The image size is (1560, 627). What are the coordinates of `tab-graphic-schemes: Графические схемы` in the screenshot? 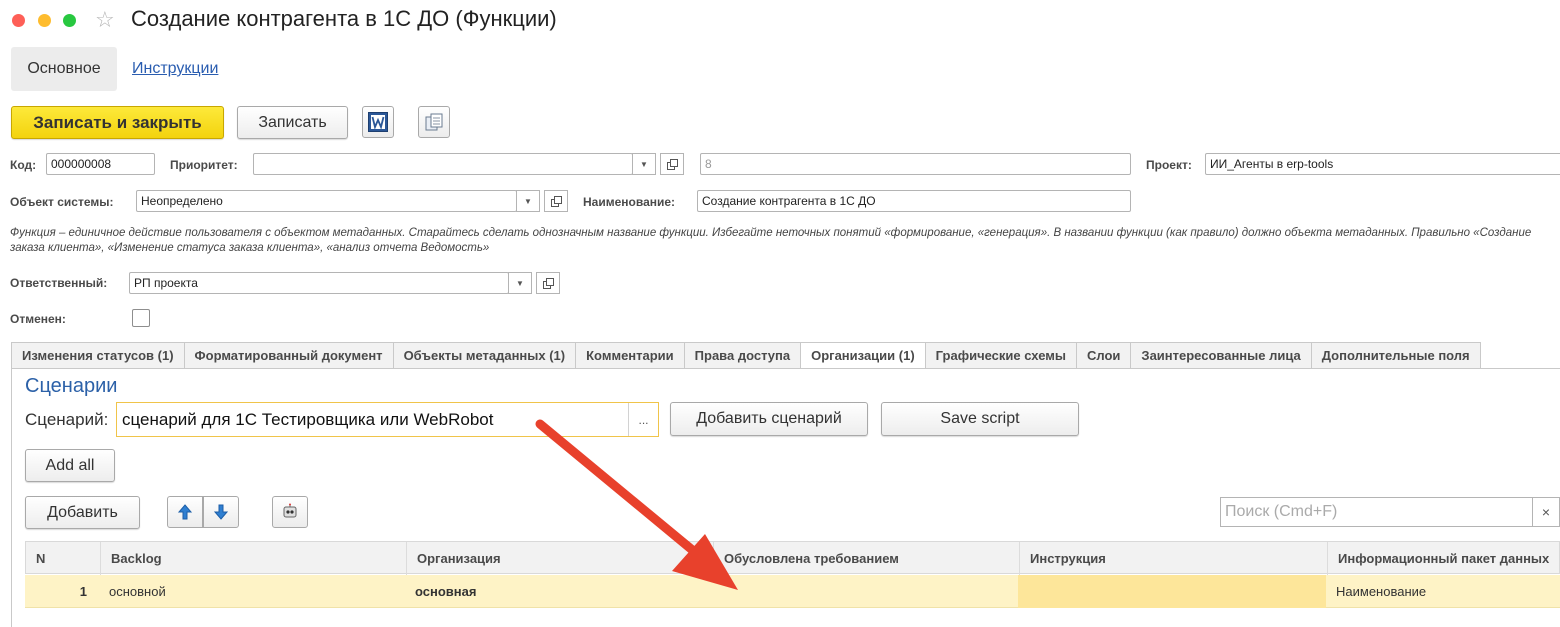 It's located at (1001, 355).